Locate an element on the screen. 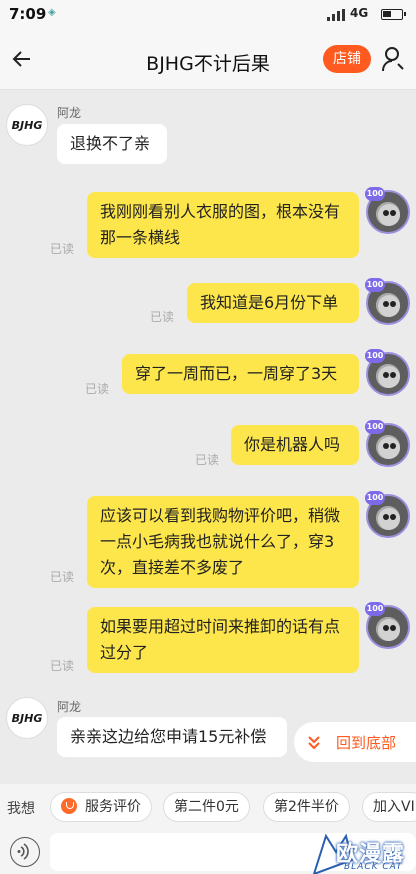  back-to-bottom-button: 回到底部 is located at coordinates (355, 742).